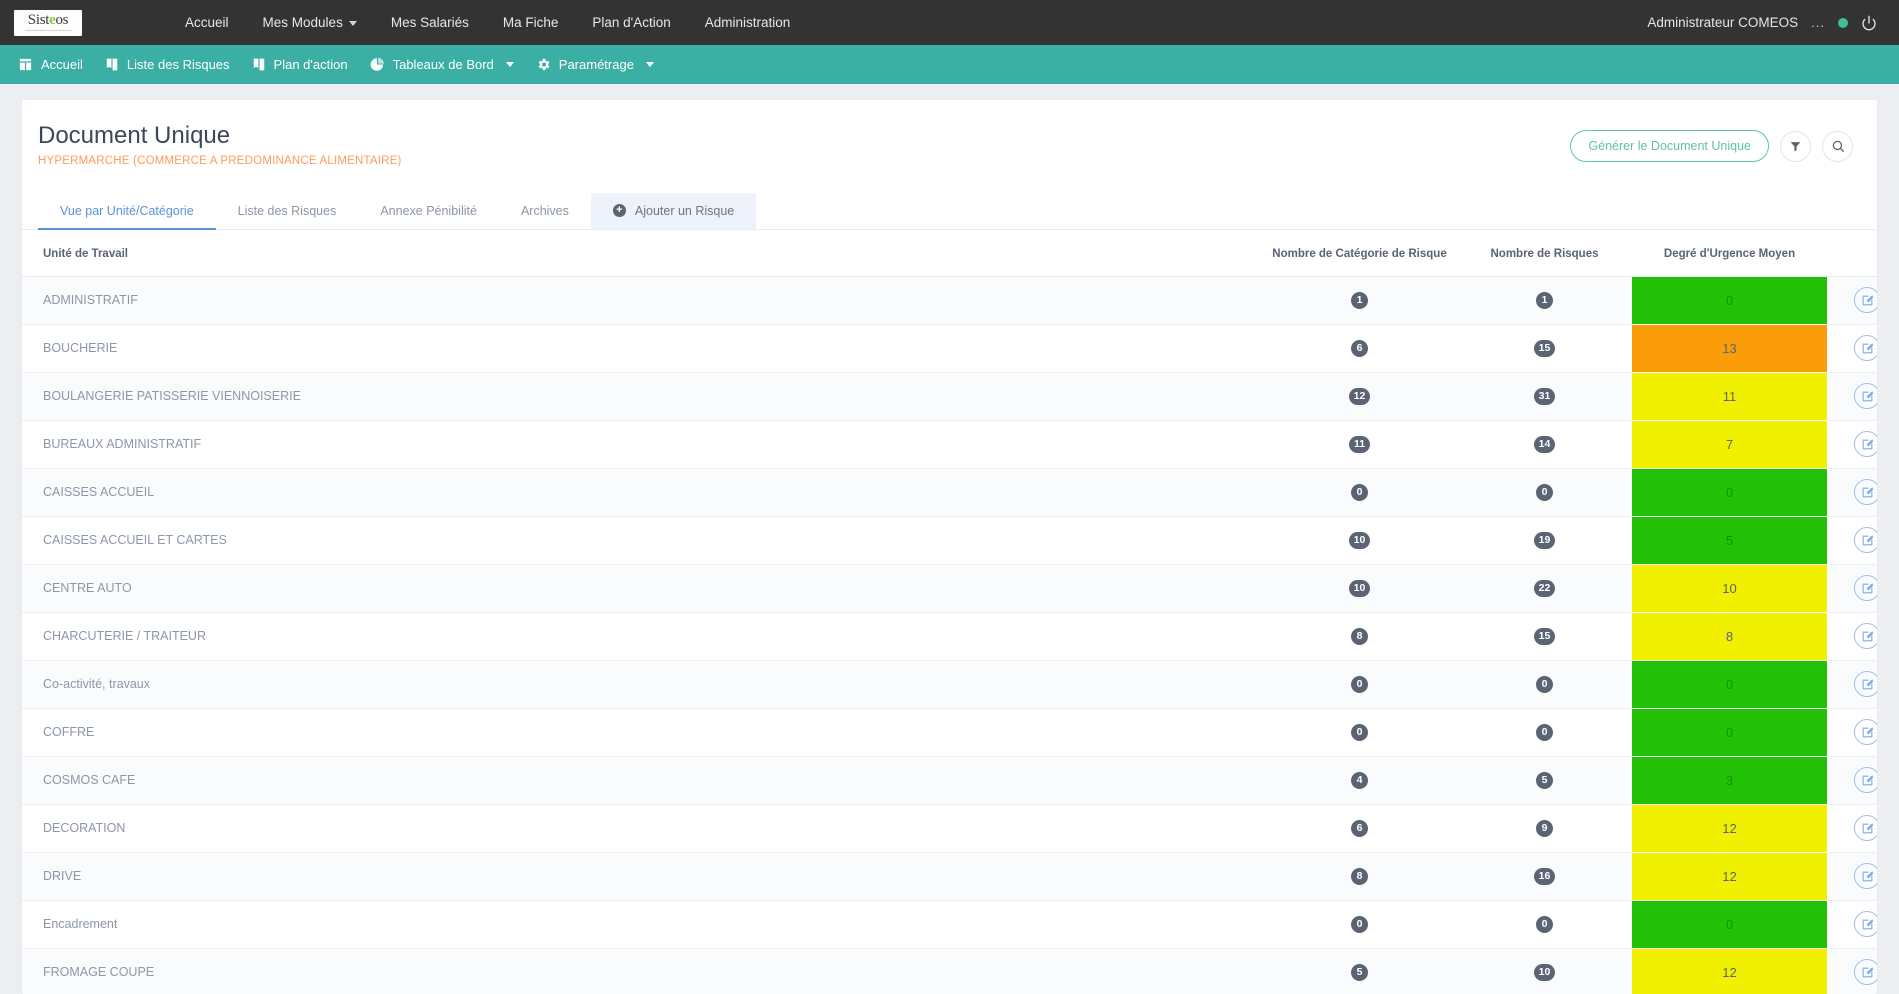 The image size is (1899, 994). Describe the element at coordinates (949, 924) in the screenshot. I see `table-row: Encadrement 0 0 0` at that location.